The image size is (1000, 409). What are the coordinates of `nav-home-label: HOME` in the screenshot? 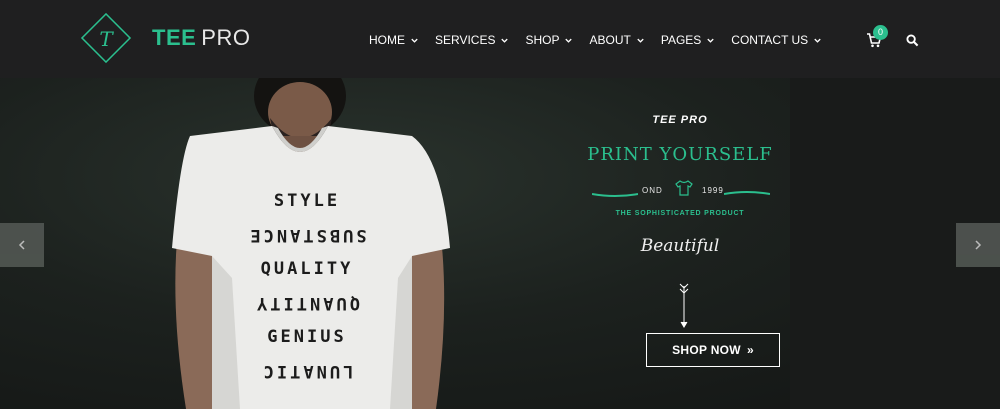 It's located at (387, 40).